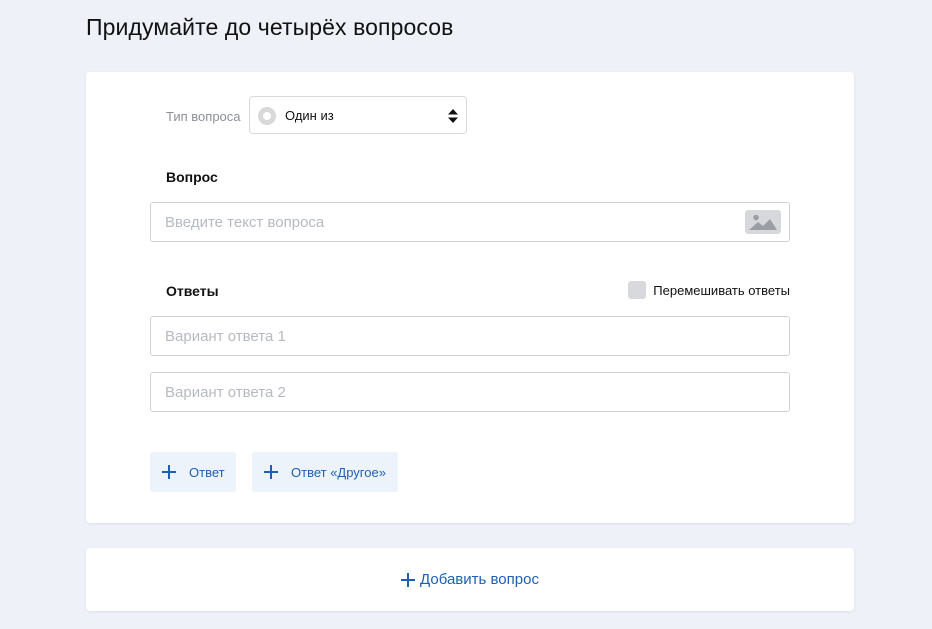 Image resolution: width=932 pixels, height=629 pixels. Describe the element at coordinates (470, 222) in the screenshot. I see `question-text-input` at that location.